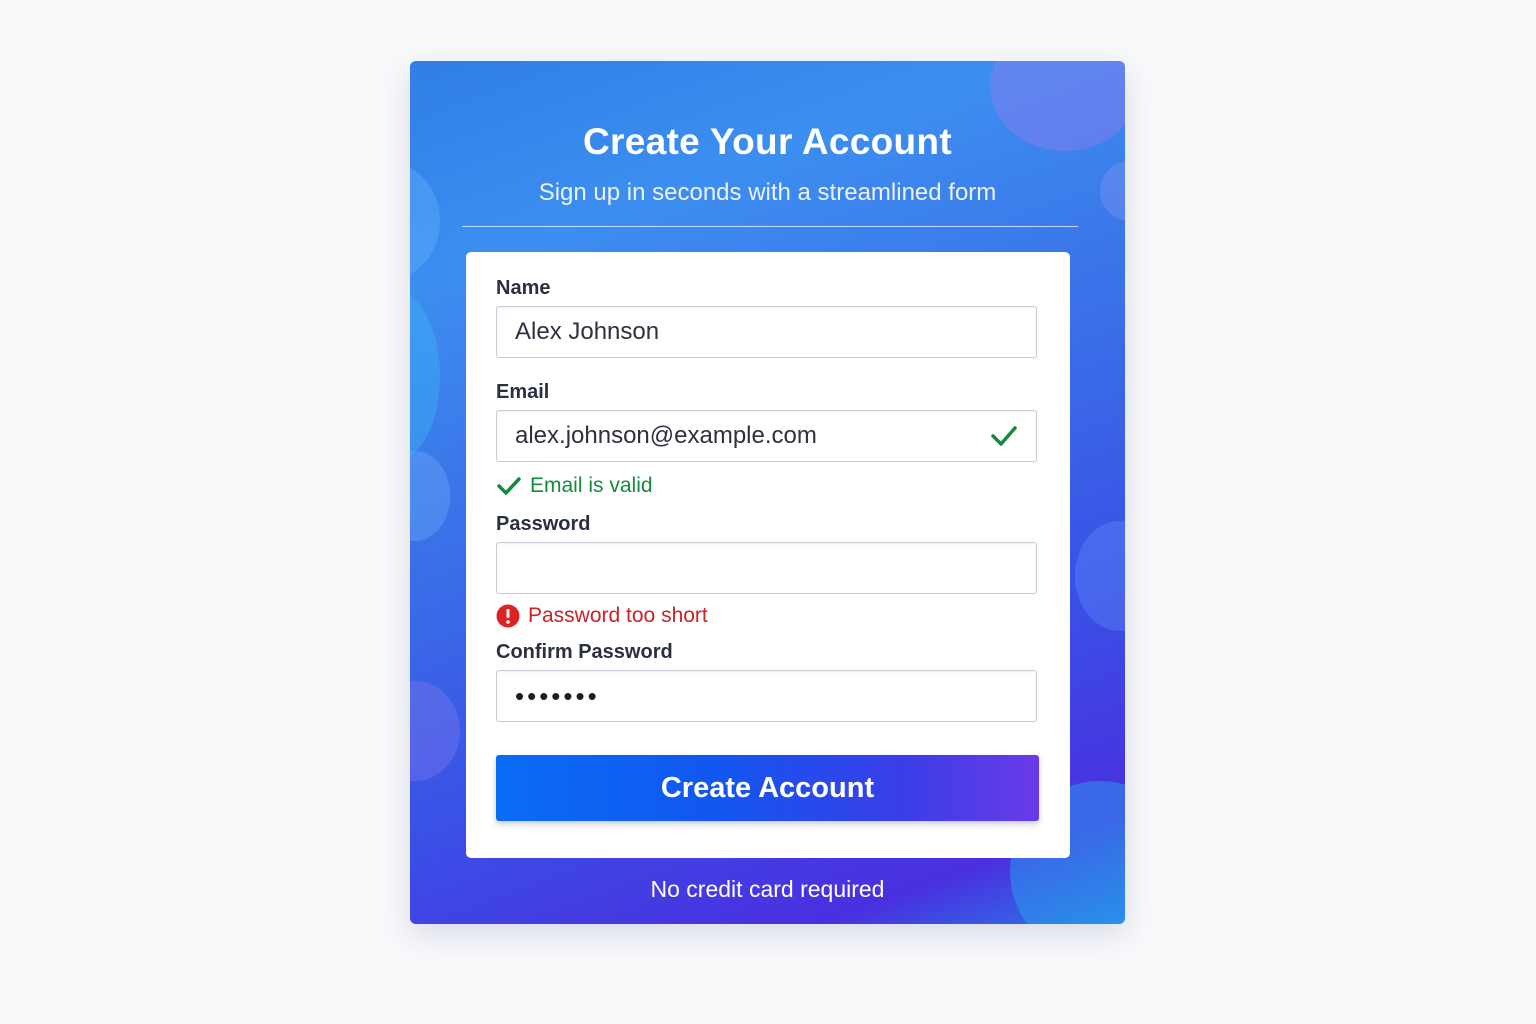 The height and width of the screenshot is (1024, 1536). What do you see at coordinates (587, 331) in the screenshot?
I see `name-value: Alex Johnson` at bounding box center [587, 331].